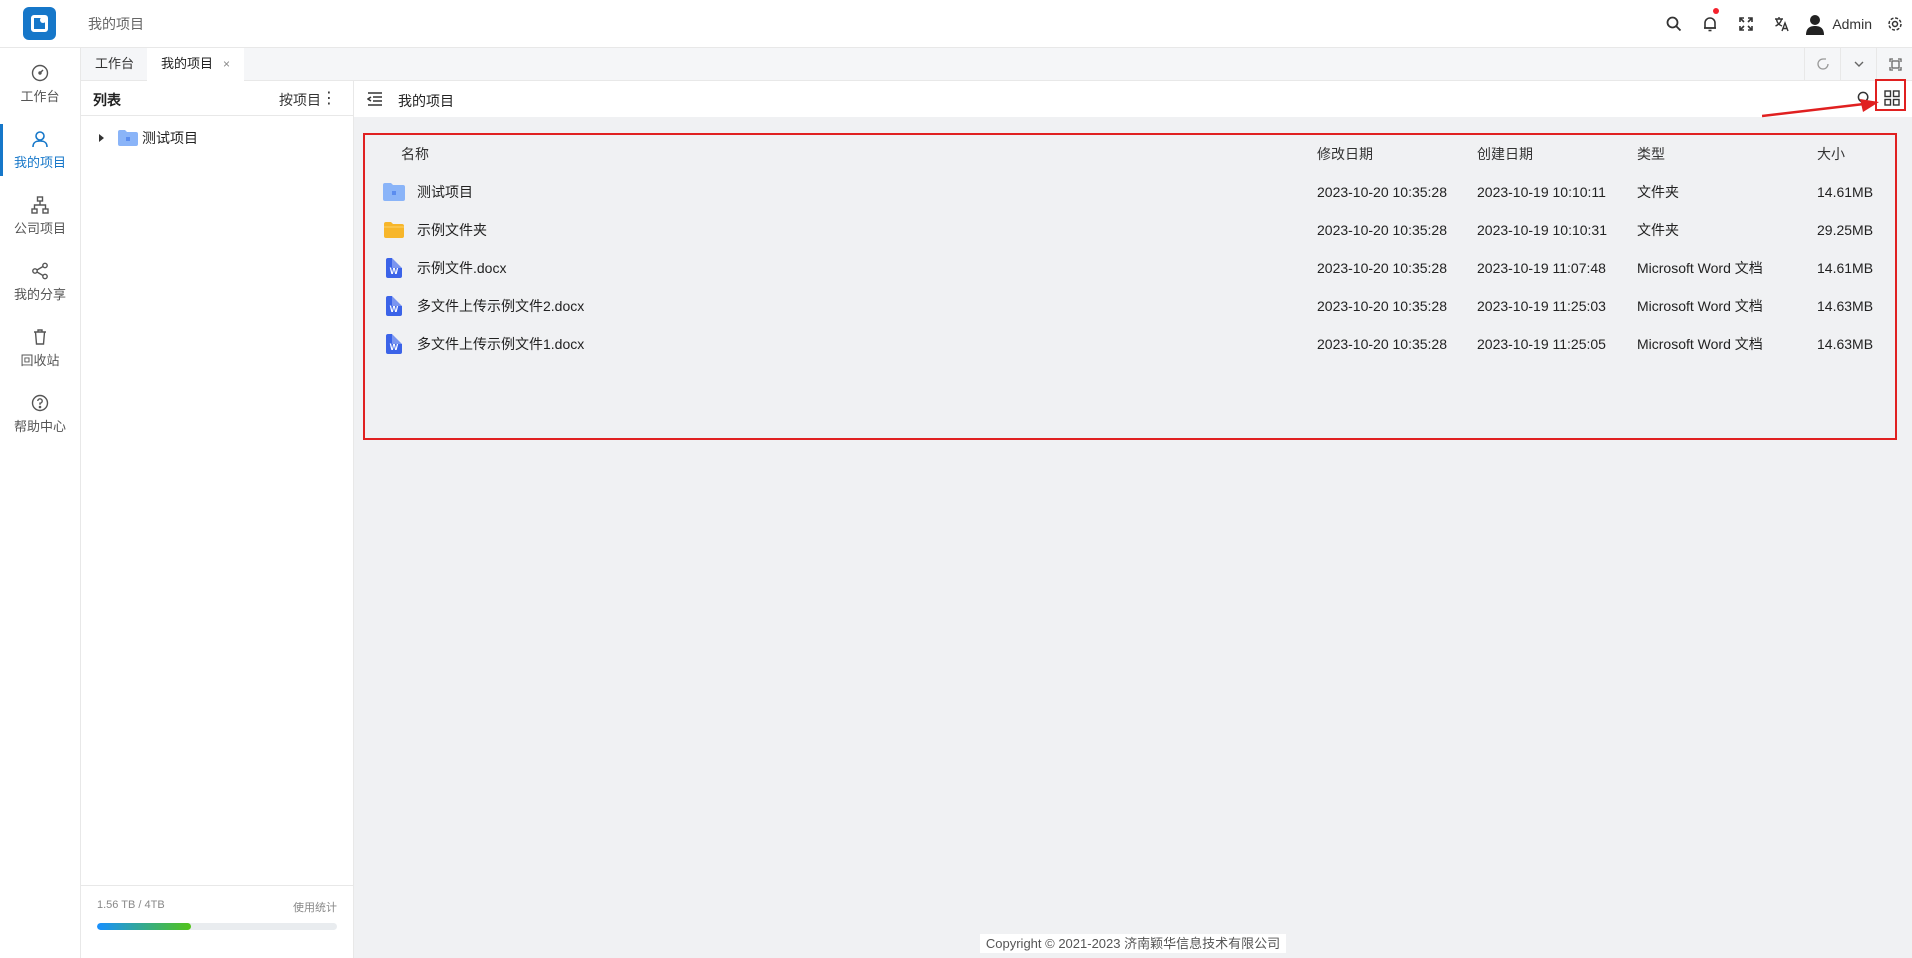  Describe the element at coordinates (217, 914) in the screenshot. I see `storage-usage: 1.56 TB / 4TB 使用统计` at that location.